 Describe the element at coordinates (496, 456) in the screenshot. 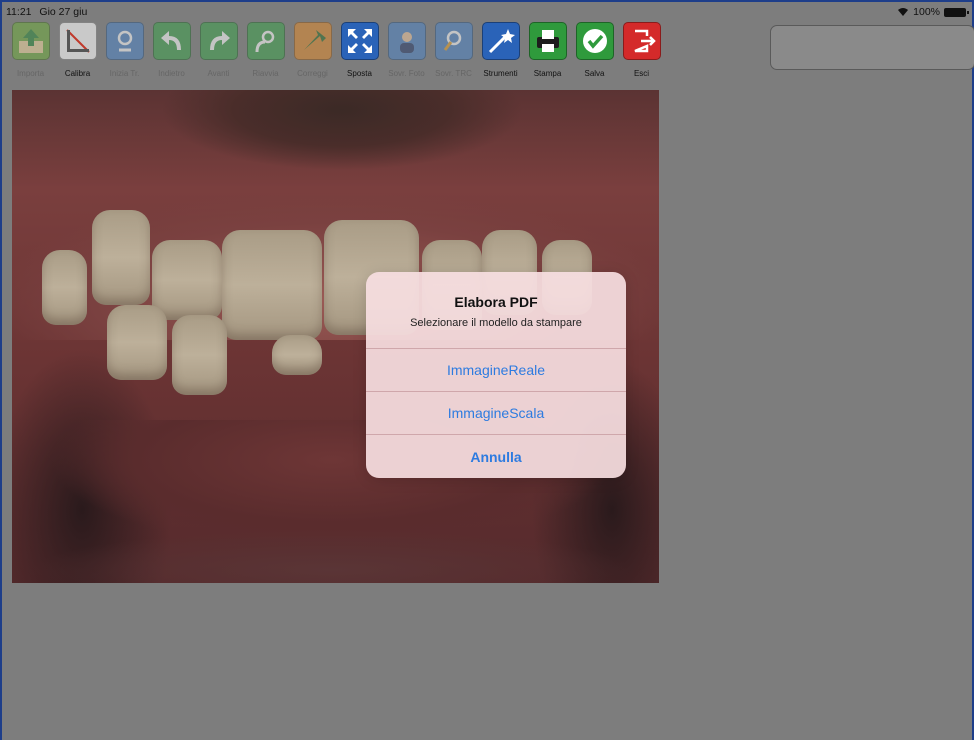

I see `cancel-button: Annulla` at that location.